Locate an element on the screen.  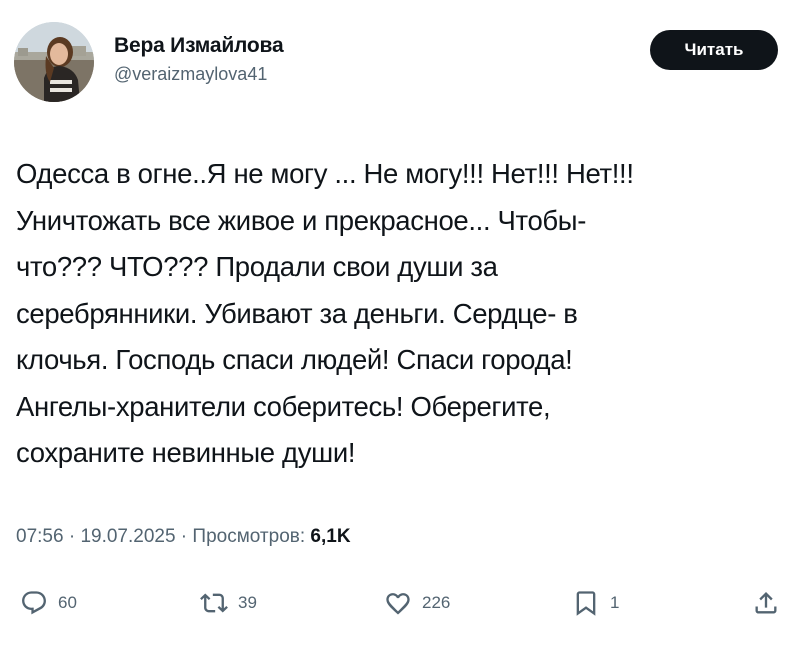
tweet-date: 19.07.2025 is located at coordinates (127, 536).